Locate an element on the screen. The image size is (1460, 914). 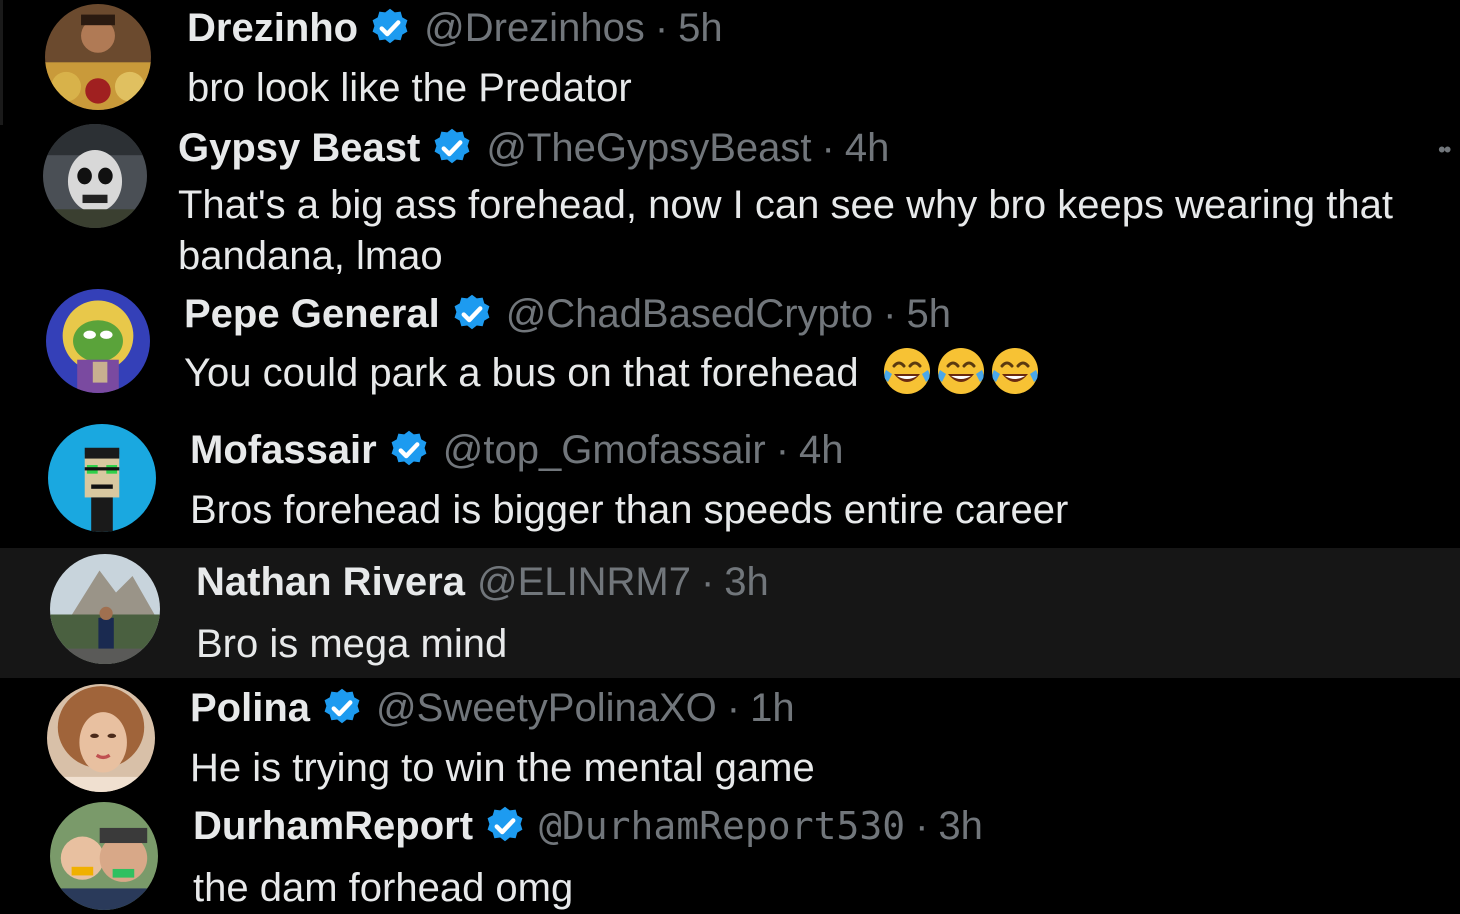
reply-timestamp: 1h is located at coordinates (772, 708).